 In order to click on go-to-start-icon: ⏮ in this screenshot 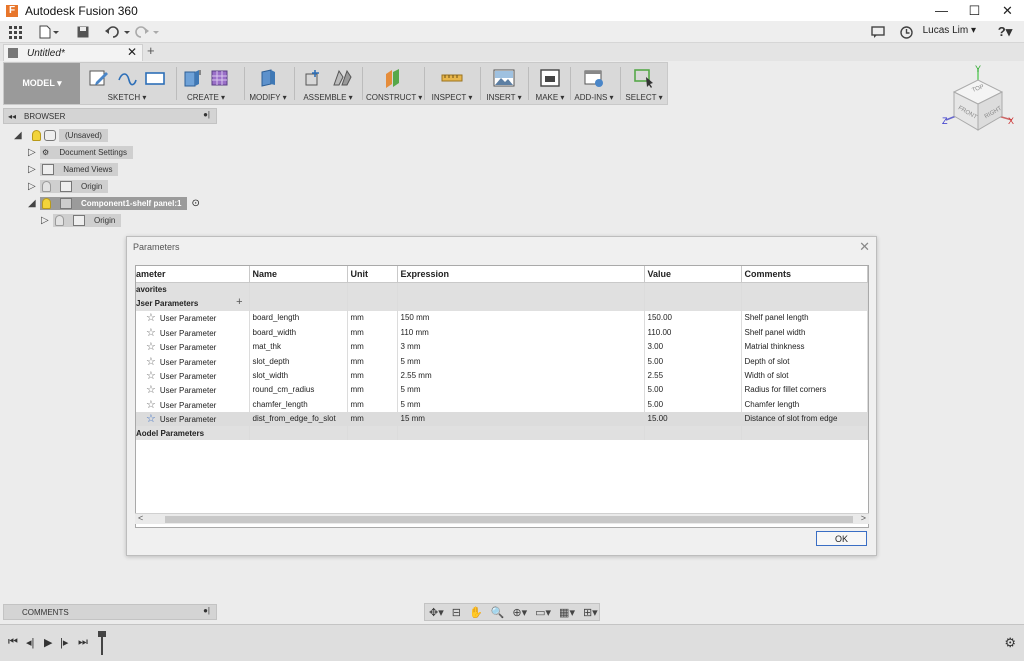, I will do `click(13, 642)`.